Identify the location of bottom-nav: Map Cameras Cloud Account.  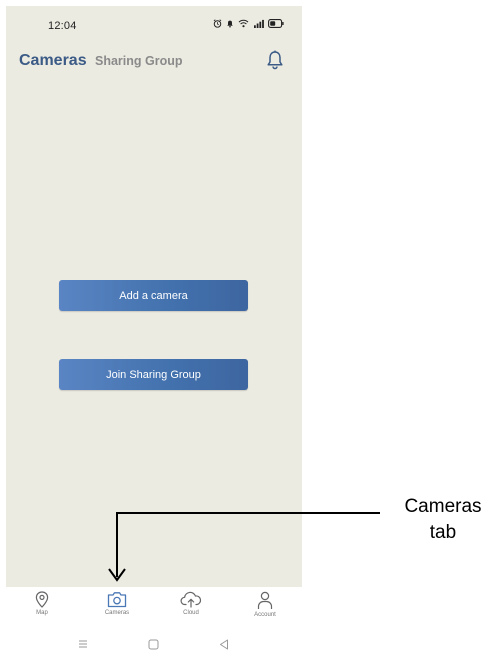
(154, 607).